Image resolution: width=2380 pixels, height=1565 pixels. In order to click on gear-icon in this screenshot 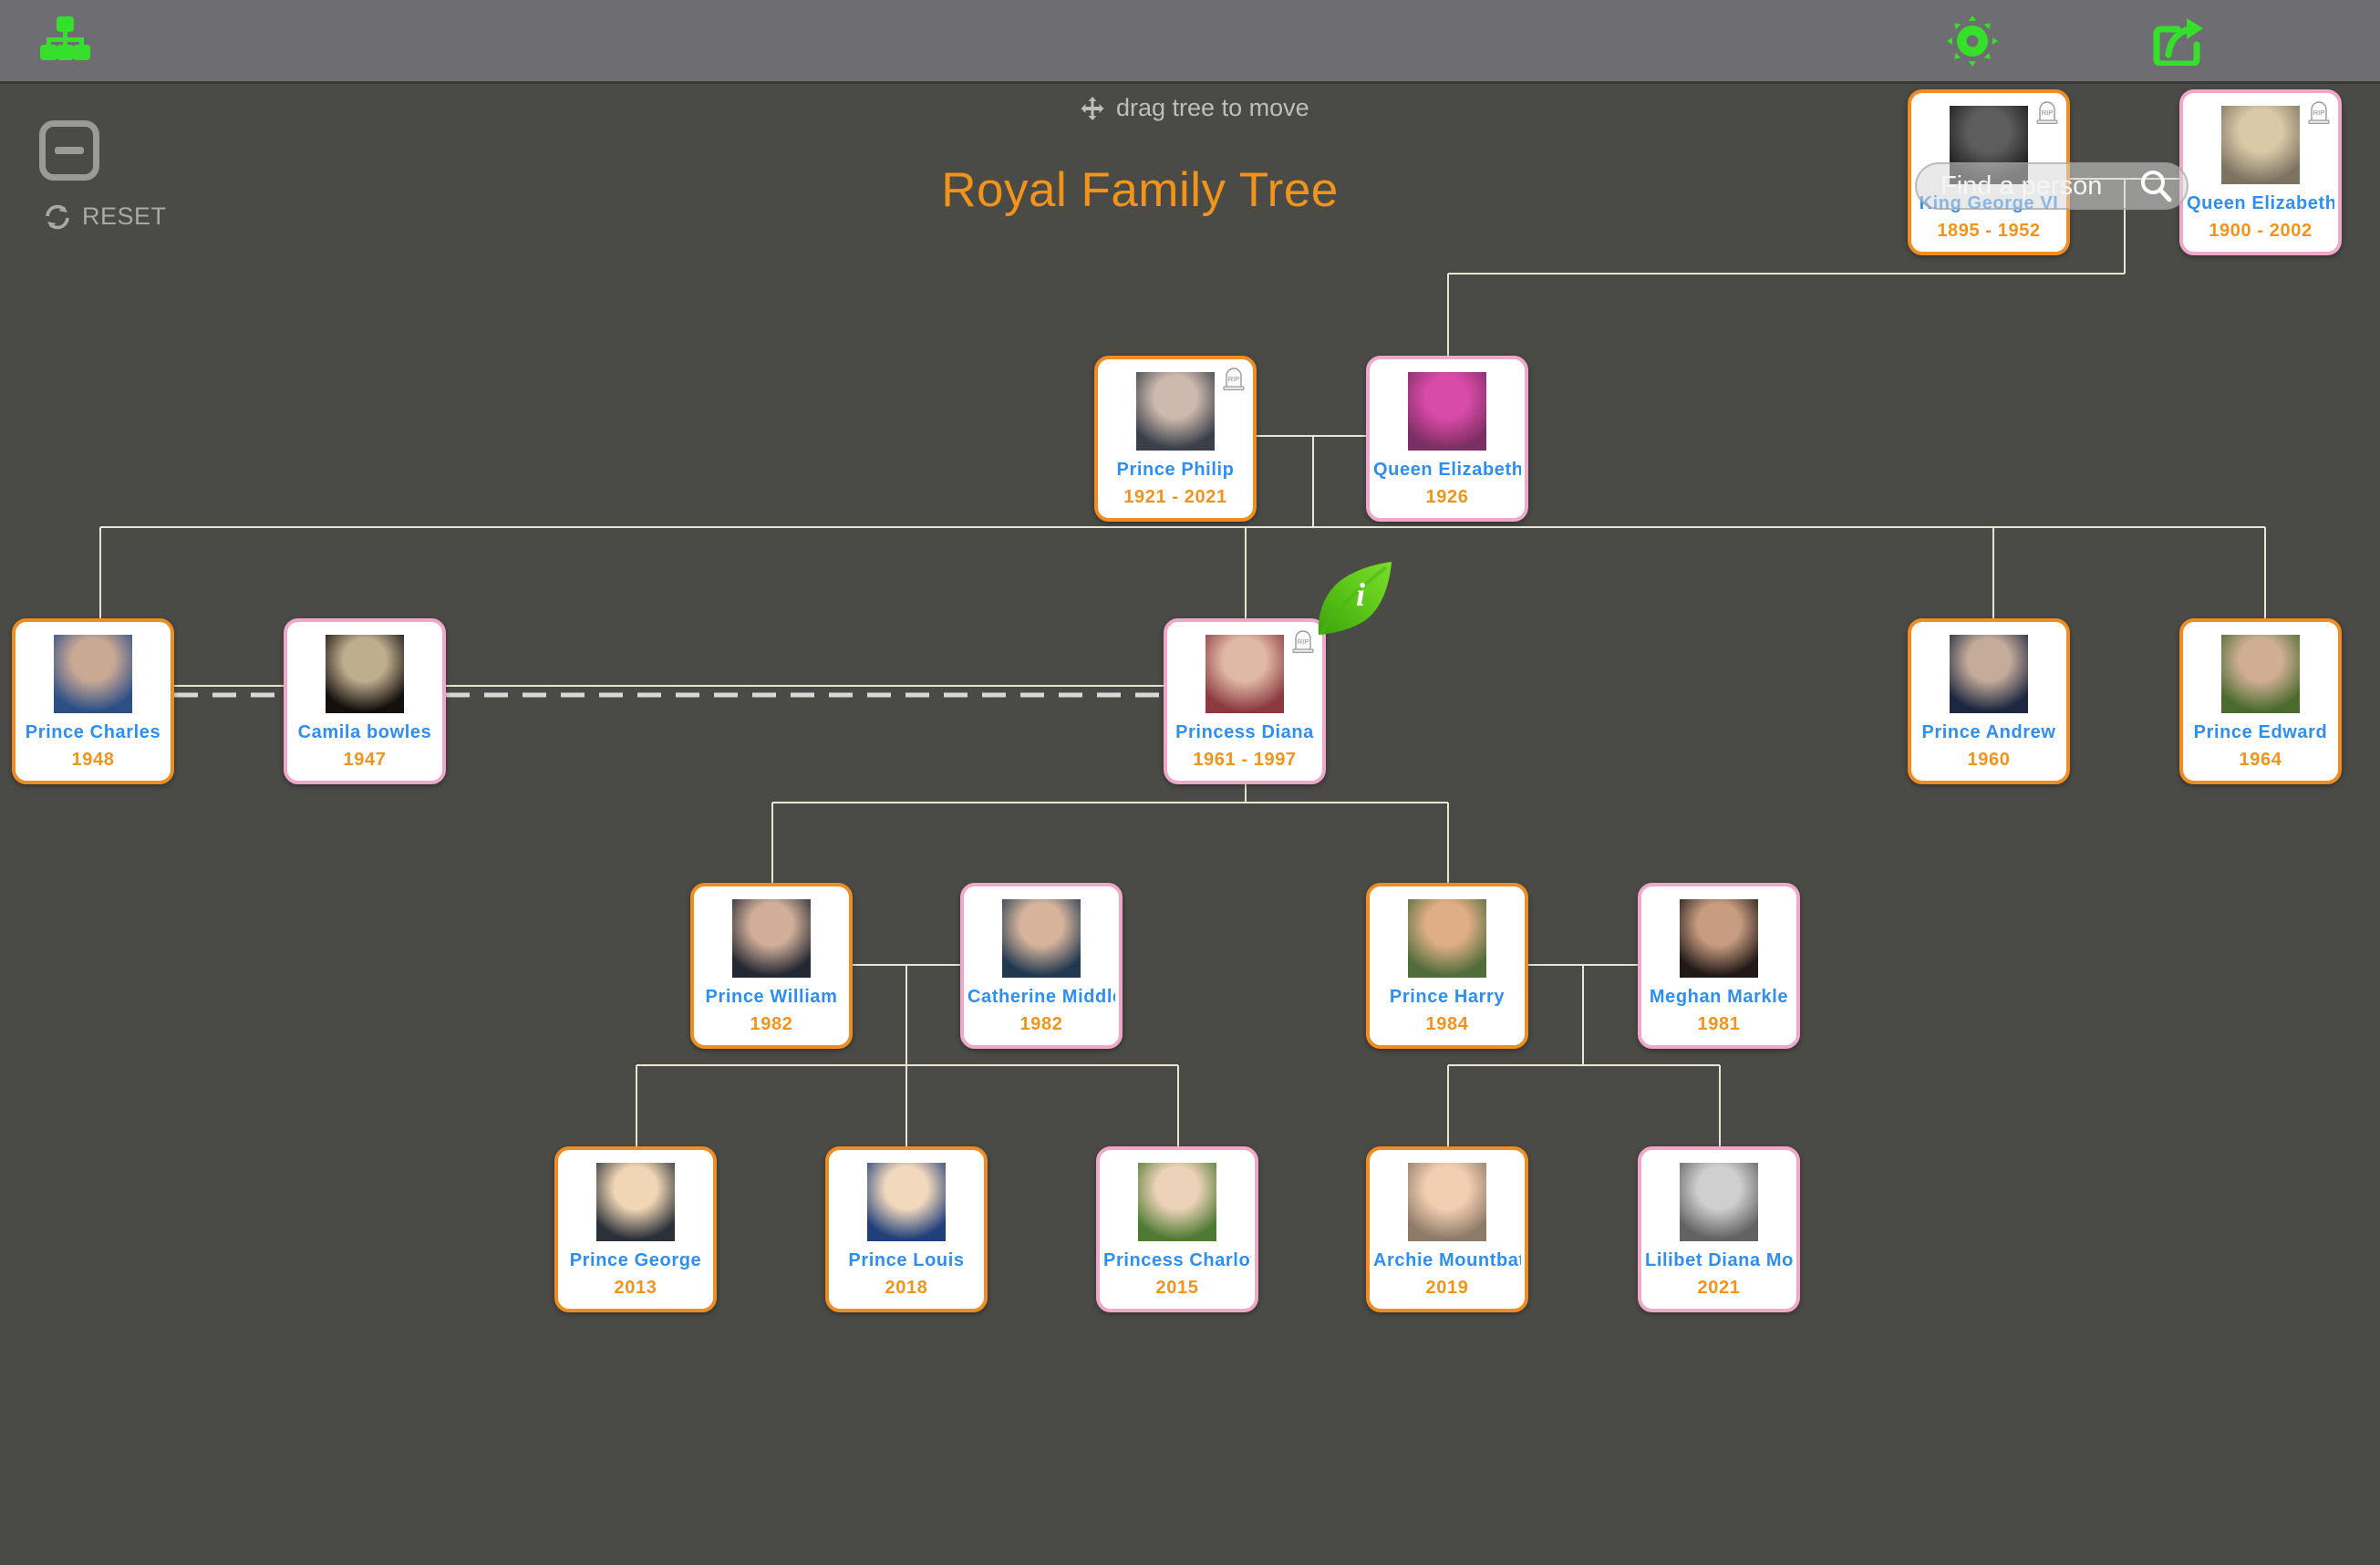, I will do `click(1973, 41)`.